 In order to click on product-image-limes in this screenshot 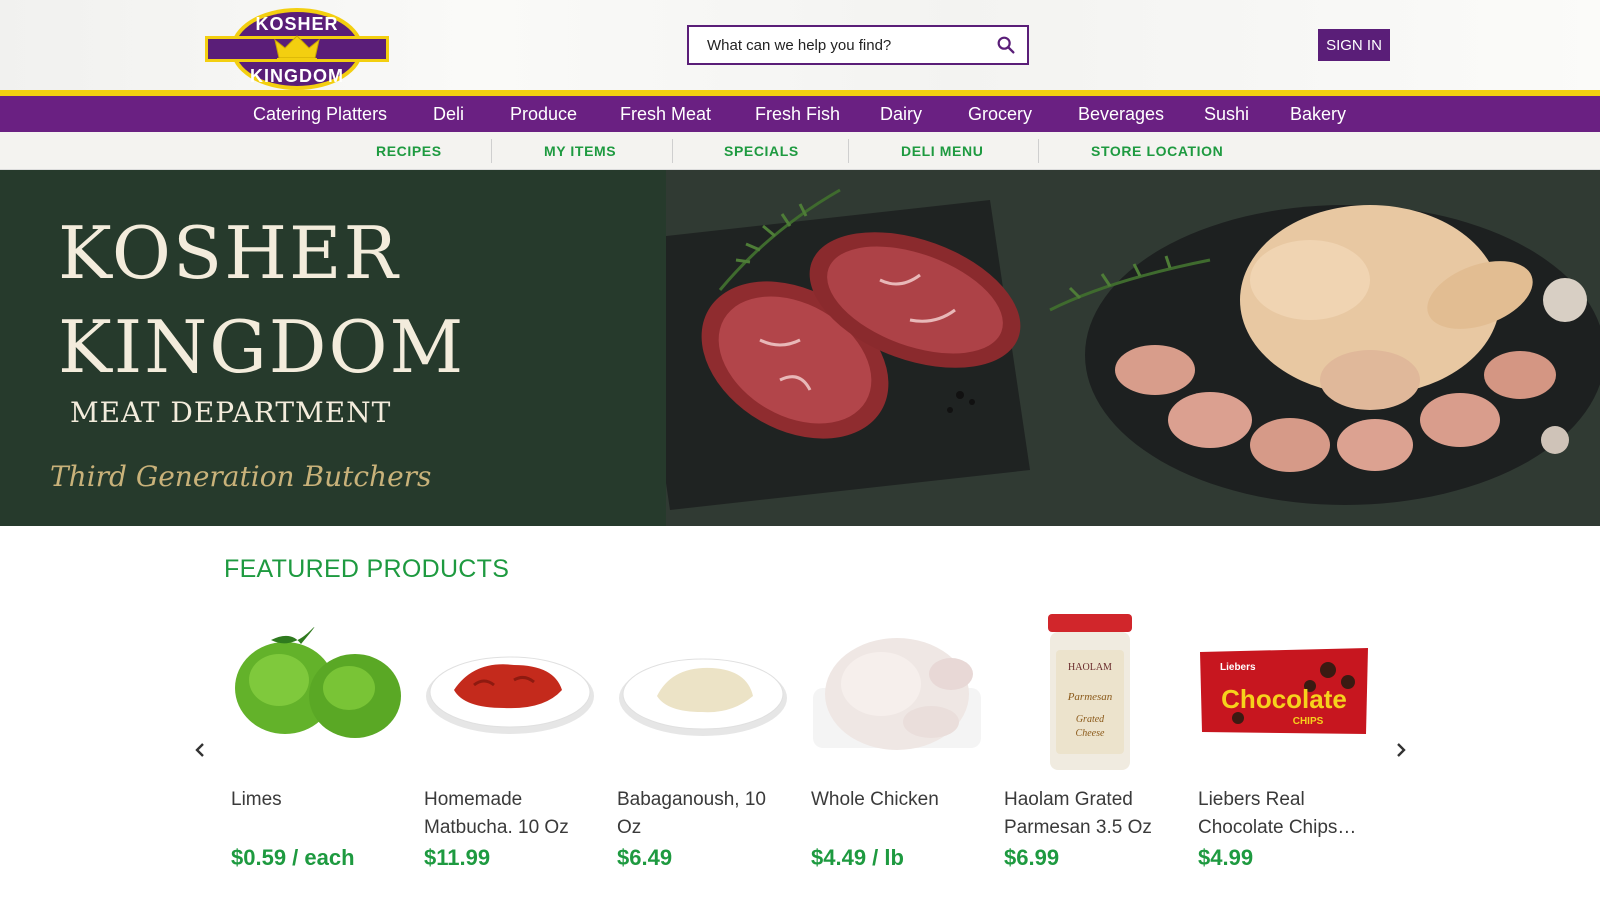, I will do `click(318, 682)`.